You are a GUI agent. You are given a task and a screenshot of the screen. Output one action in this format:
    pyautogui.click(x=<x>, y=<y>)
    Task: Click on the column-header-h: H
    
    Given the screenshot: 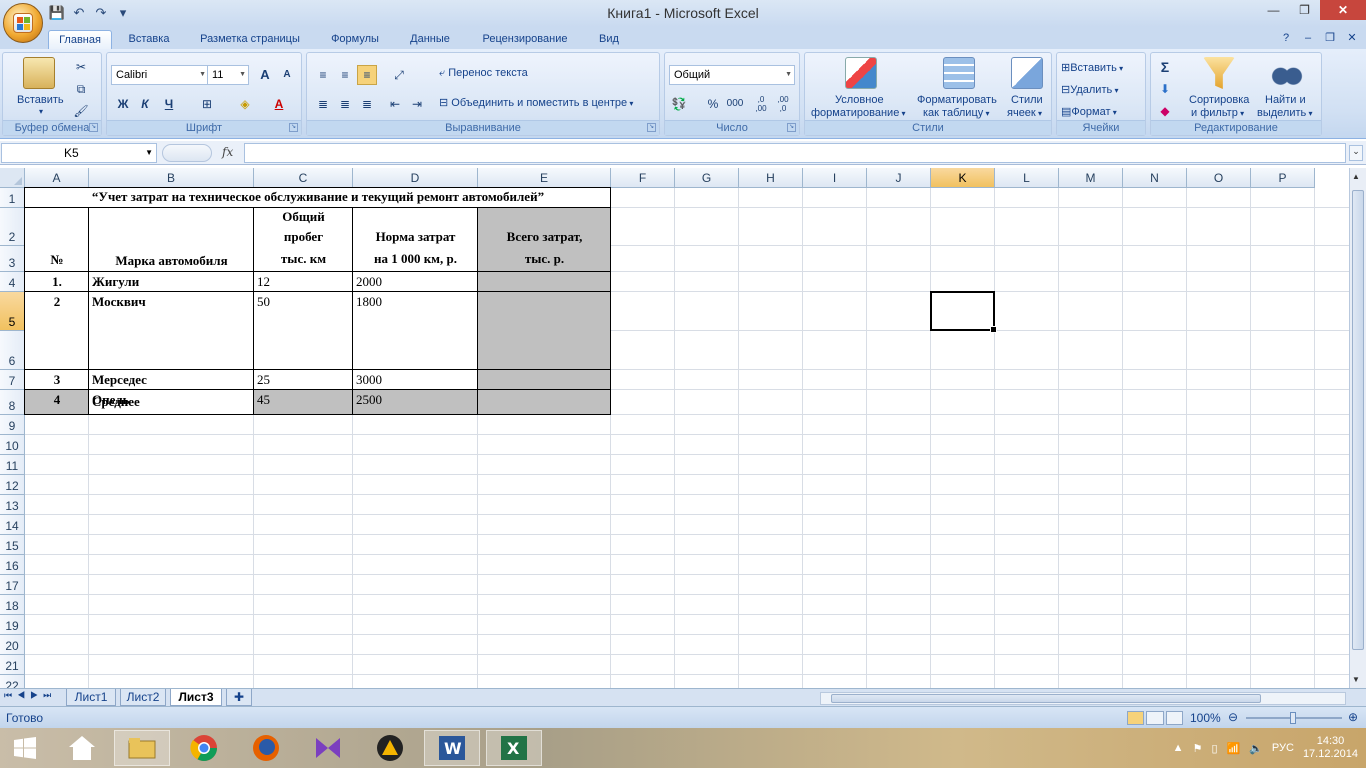 What is the action you would take?
    pyautogui.click(x=771, y=178)
    